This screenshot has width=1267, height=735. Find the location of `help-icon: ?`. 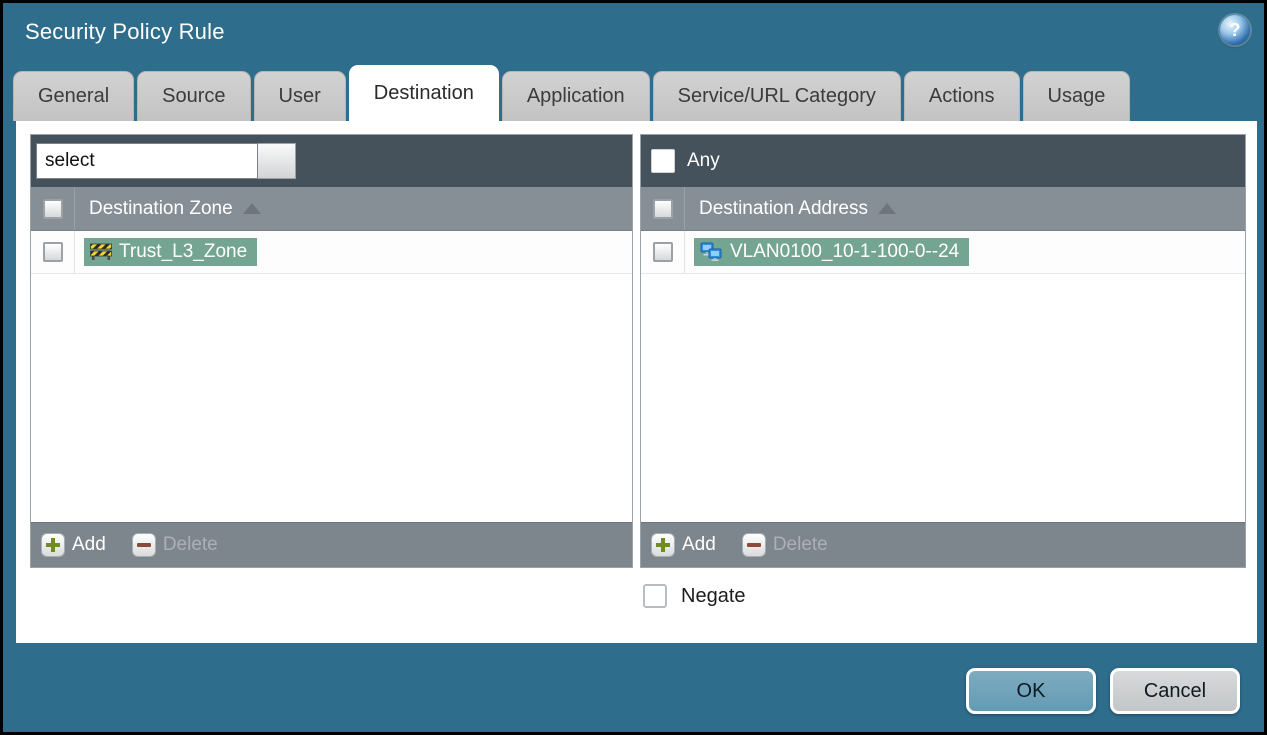

help-icon: ? is located at coordinates (1235, 30).